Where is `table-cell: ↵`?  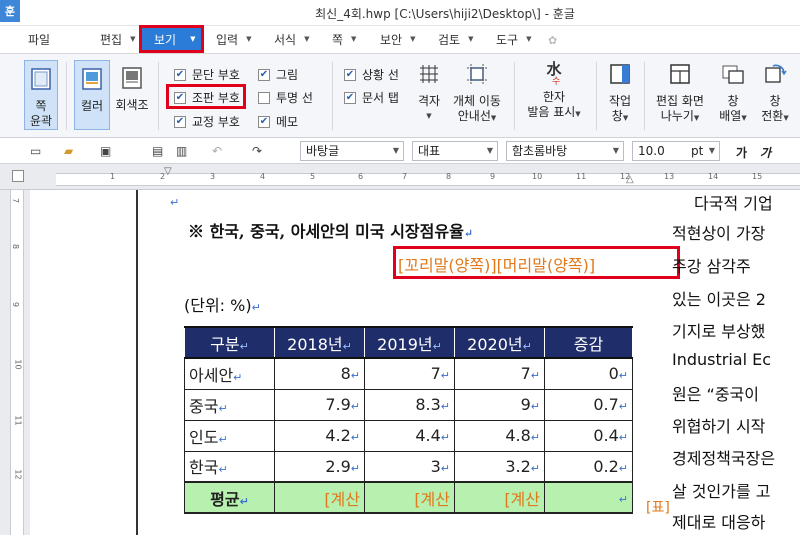 table-cell: ↵ is located at coordinates (588, 497).